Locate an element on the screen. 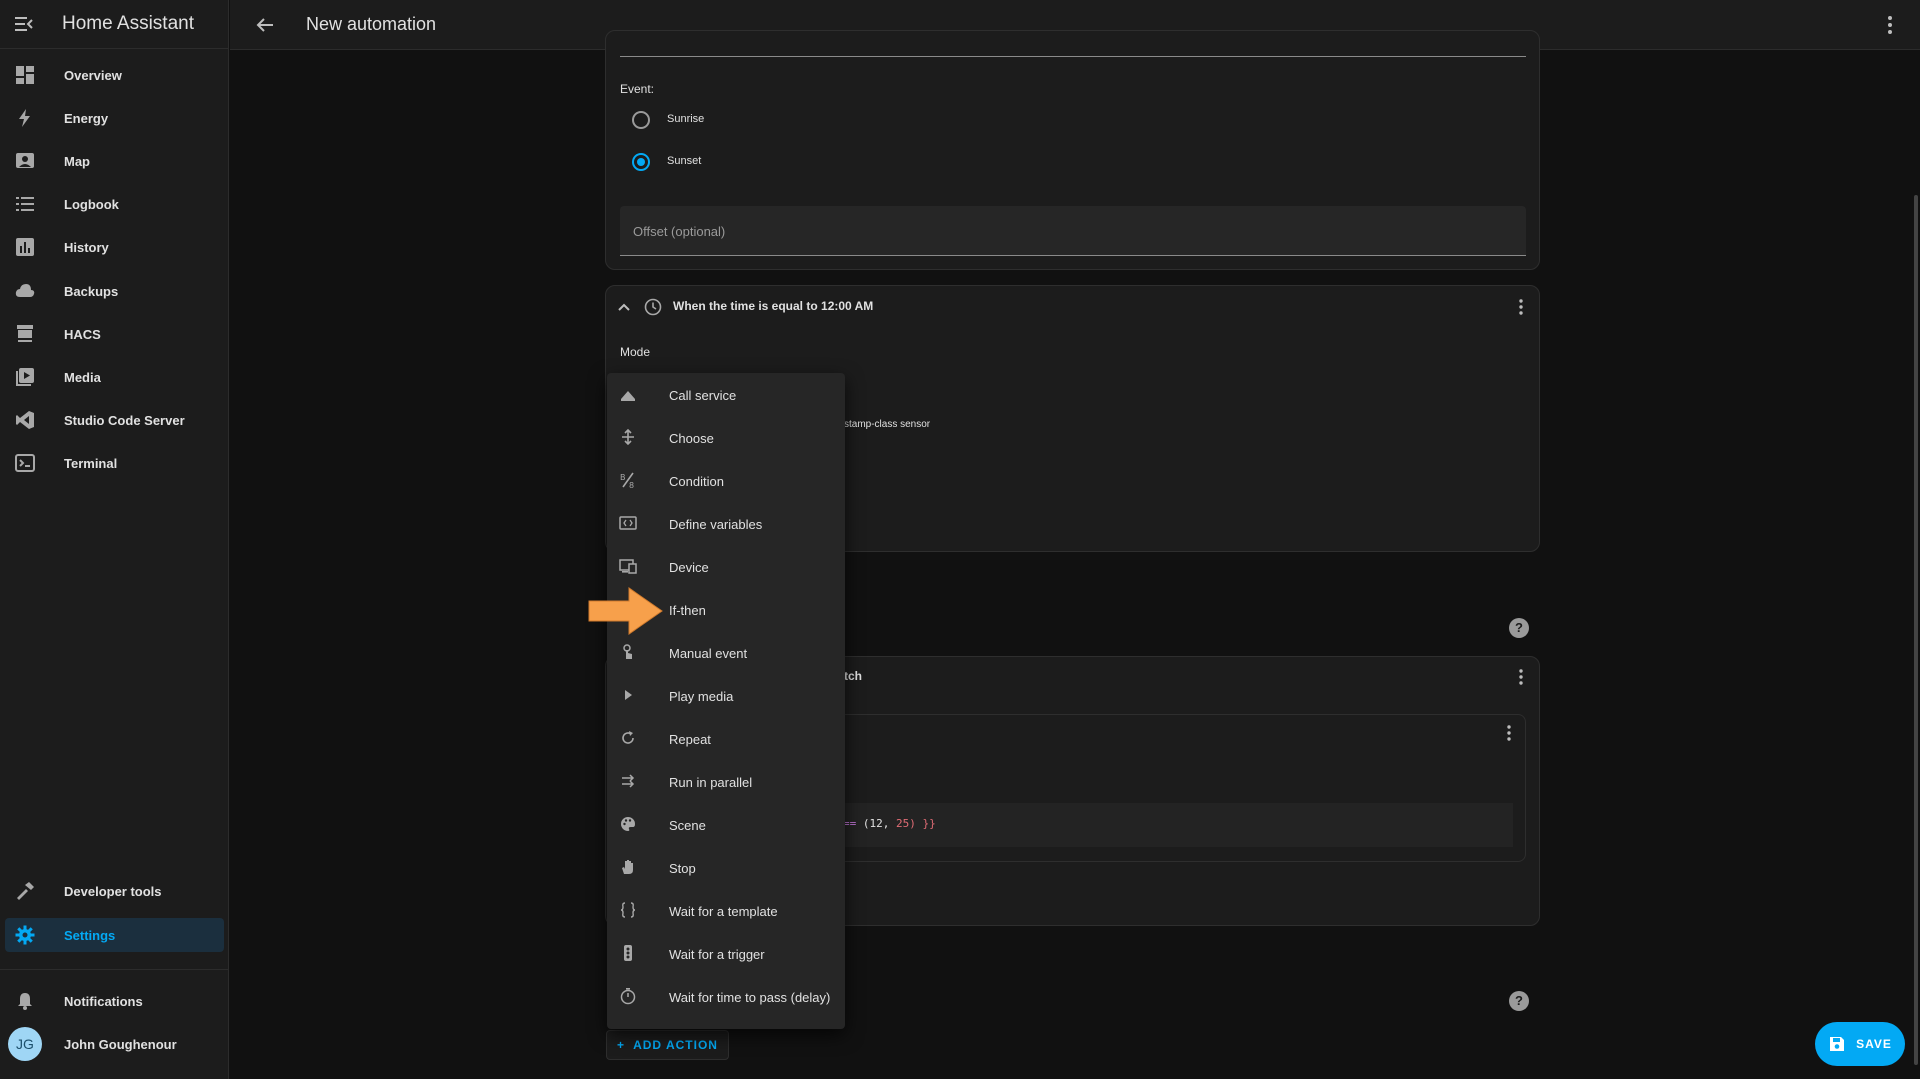 The height and width of the screenshot is (1079, 1920). code-close: ) }} is located at coordinates (922, 823).